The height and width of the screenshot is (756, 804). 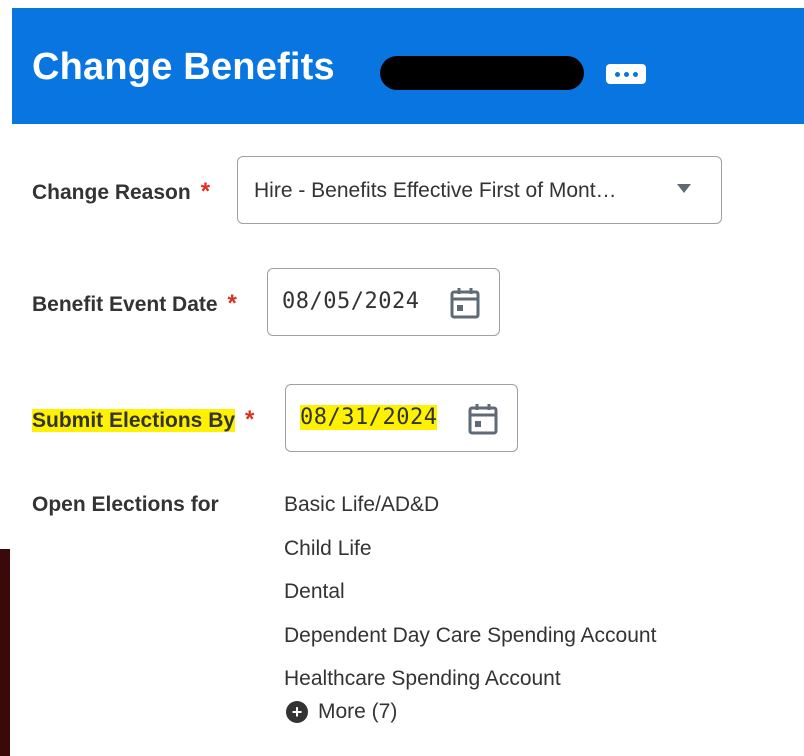 What do you see at coordinates (297, 712) in the screenshot?
I see `plus-circle-icon: +` at bounding box center [297, 712].